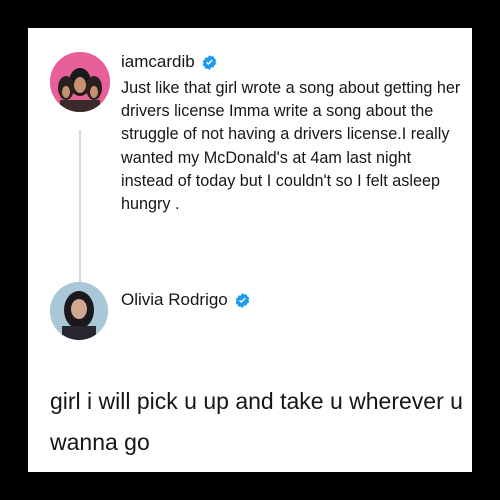 The height and width of the screenshot is (500, 500). I want to click on thread-connector-line, so click(80, 214).